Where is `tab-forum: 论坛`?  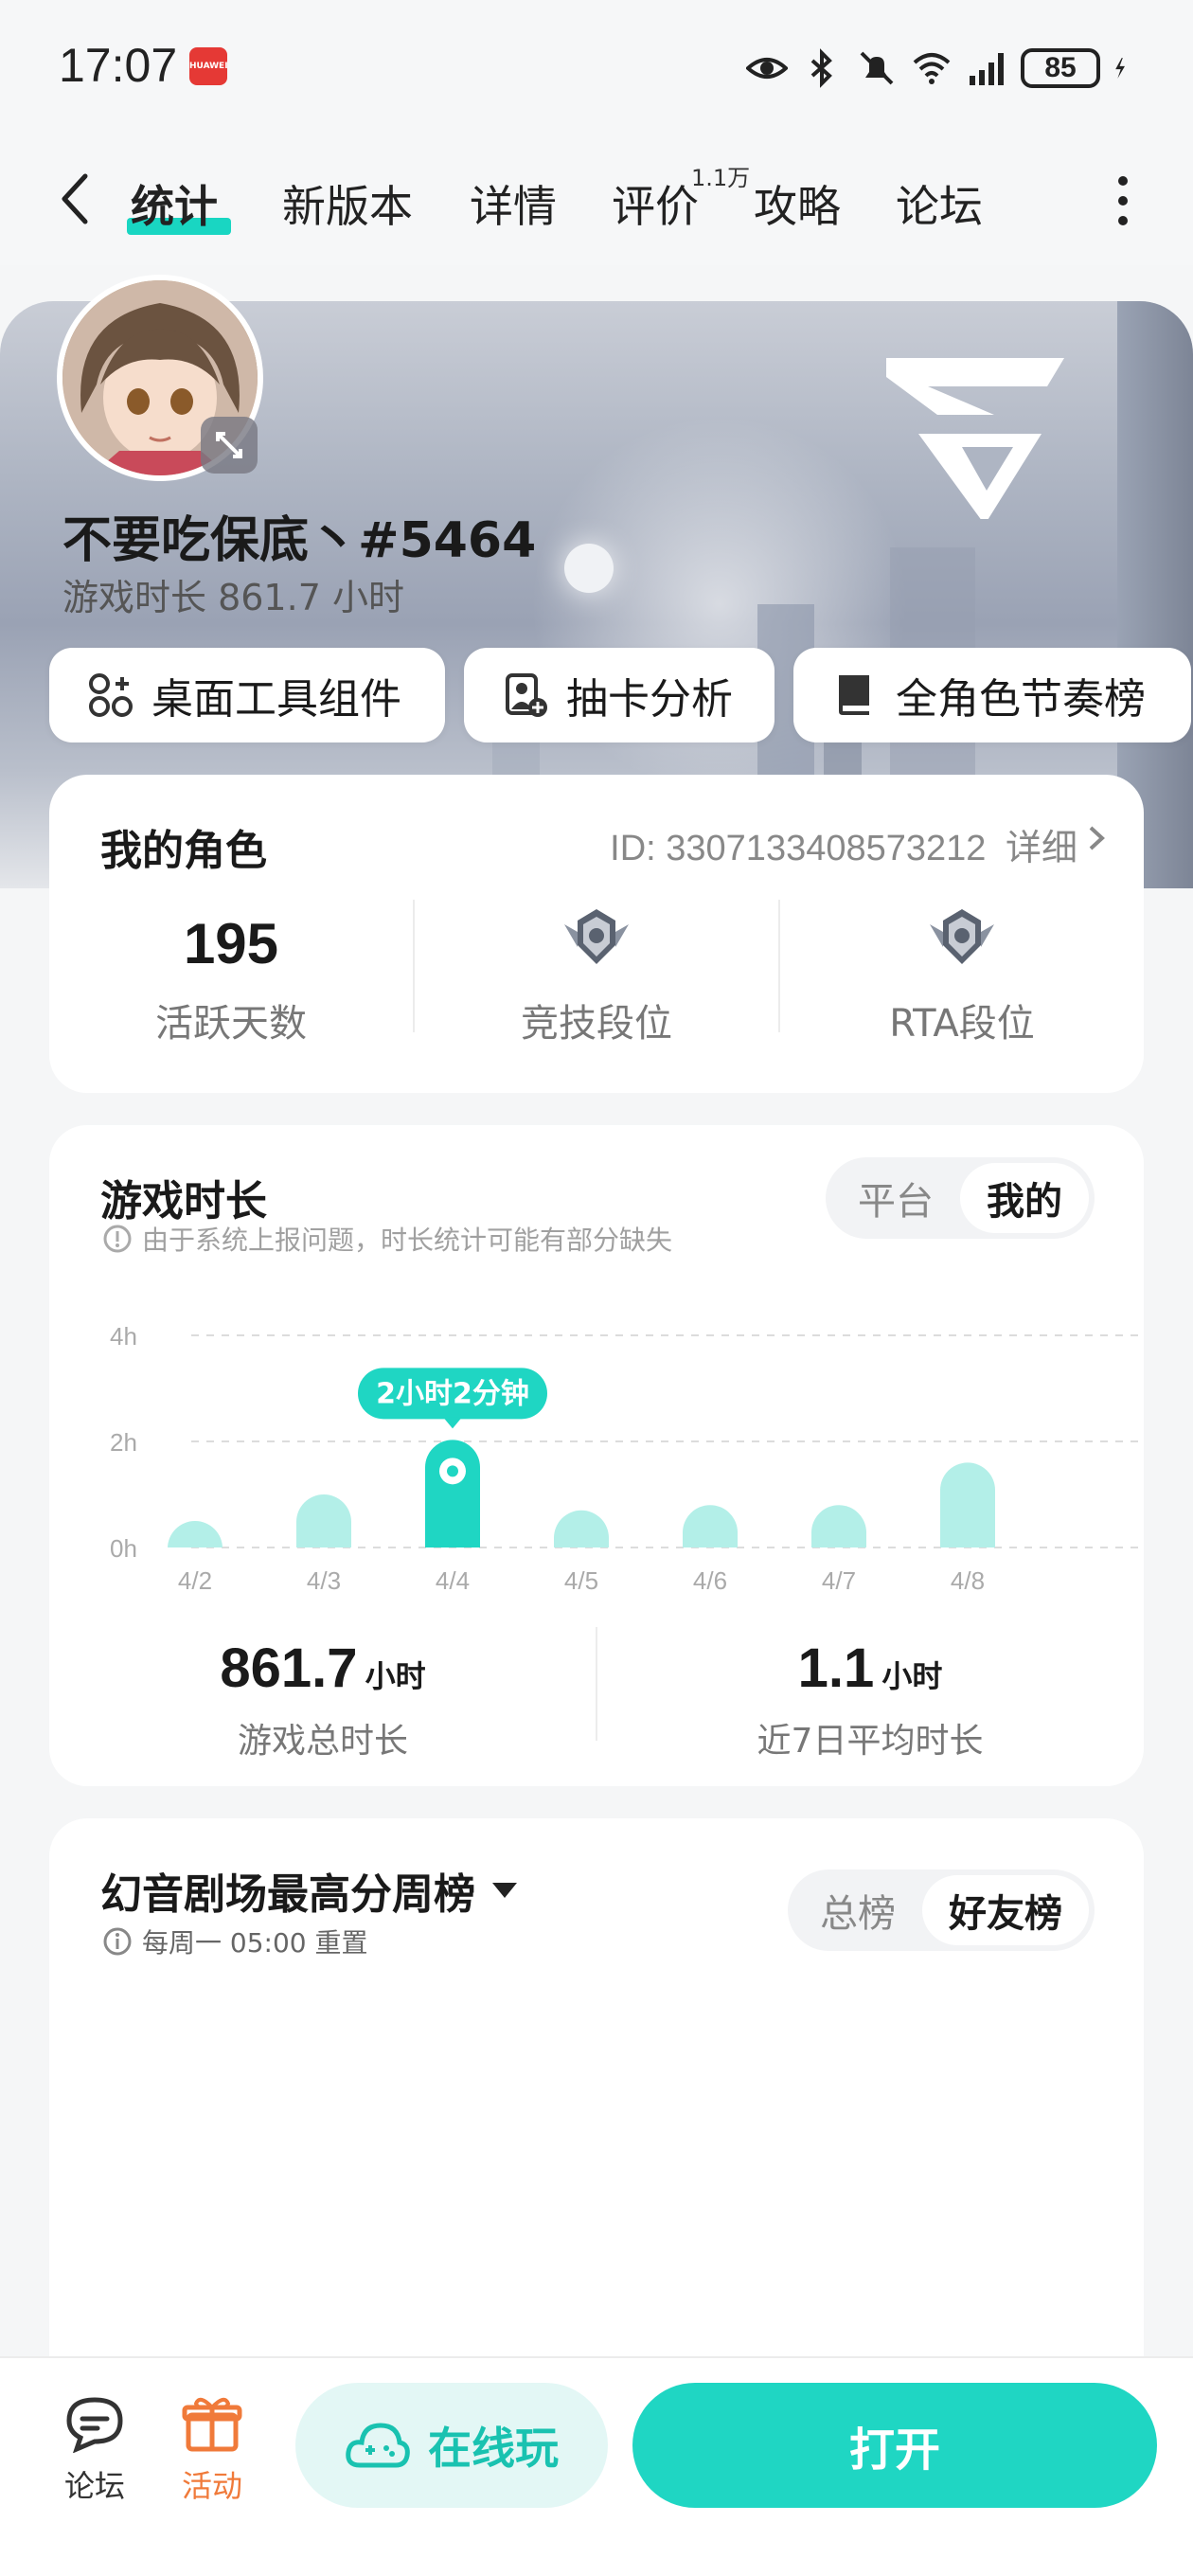
tab-forum: 论坛 is located at coordinates (939, 203).